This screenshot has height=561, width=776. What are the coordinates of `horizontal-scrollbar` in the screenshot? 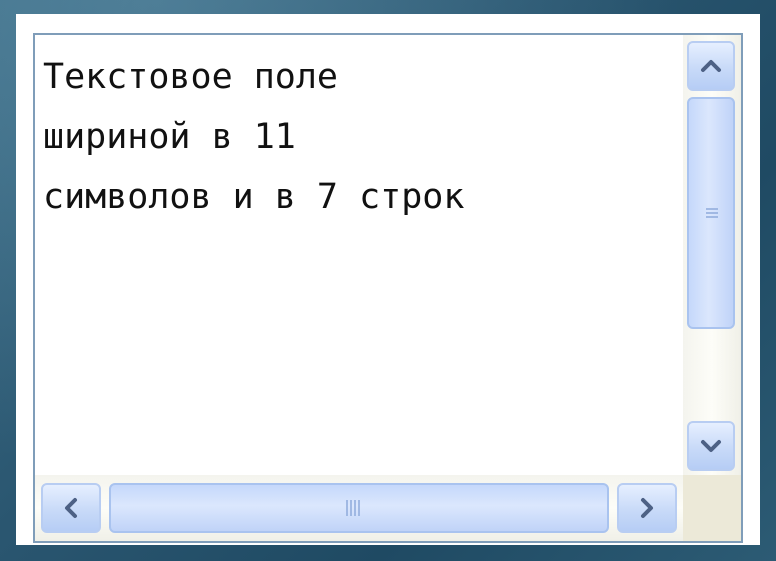 It's located at (359, 508).